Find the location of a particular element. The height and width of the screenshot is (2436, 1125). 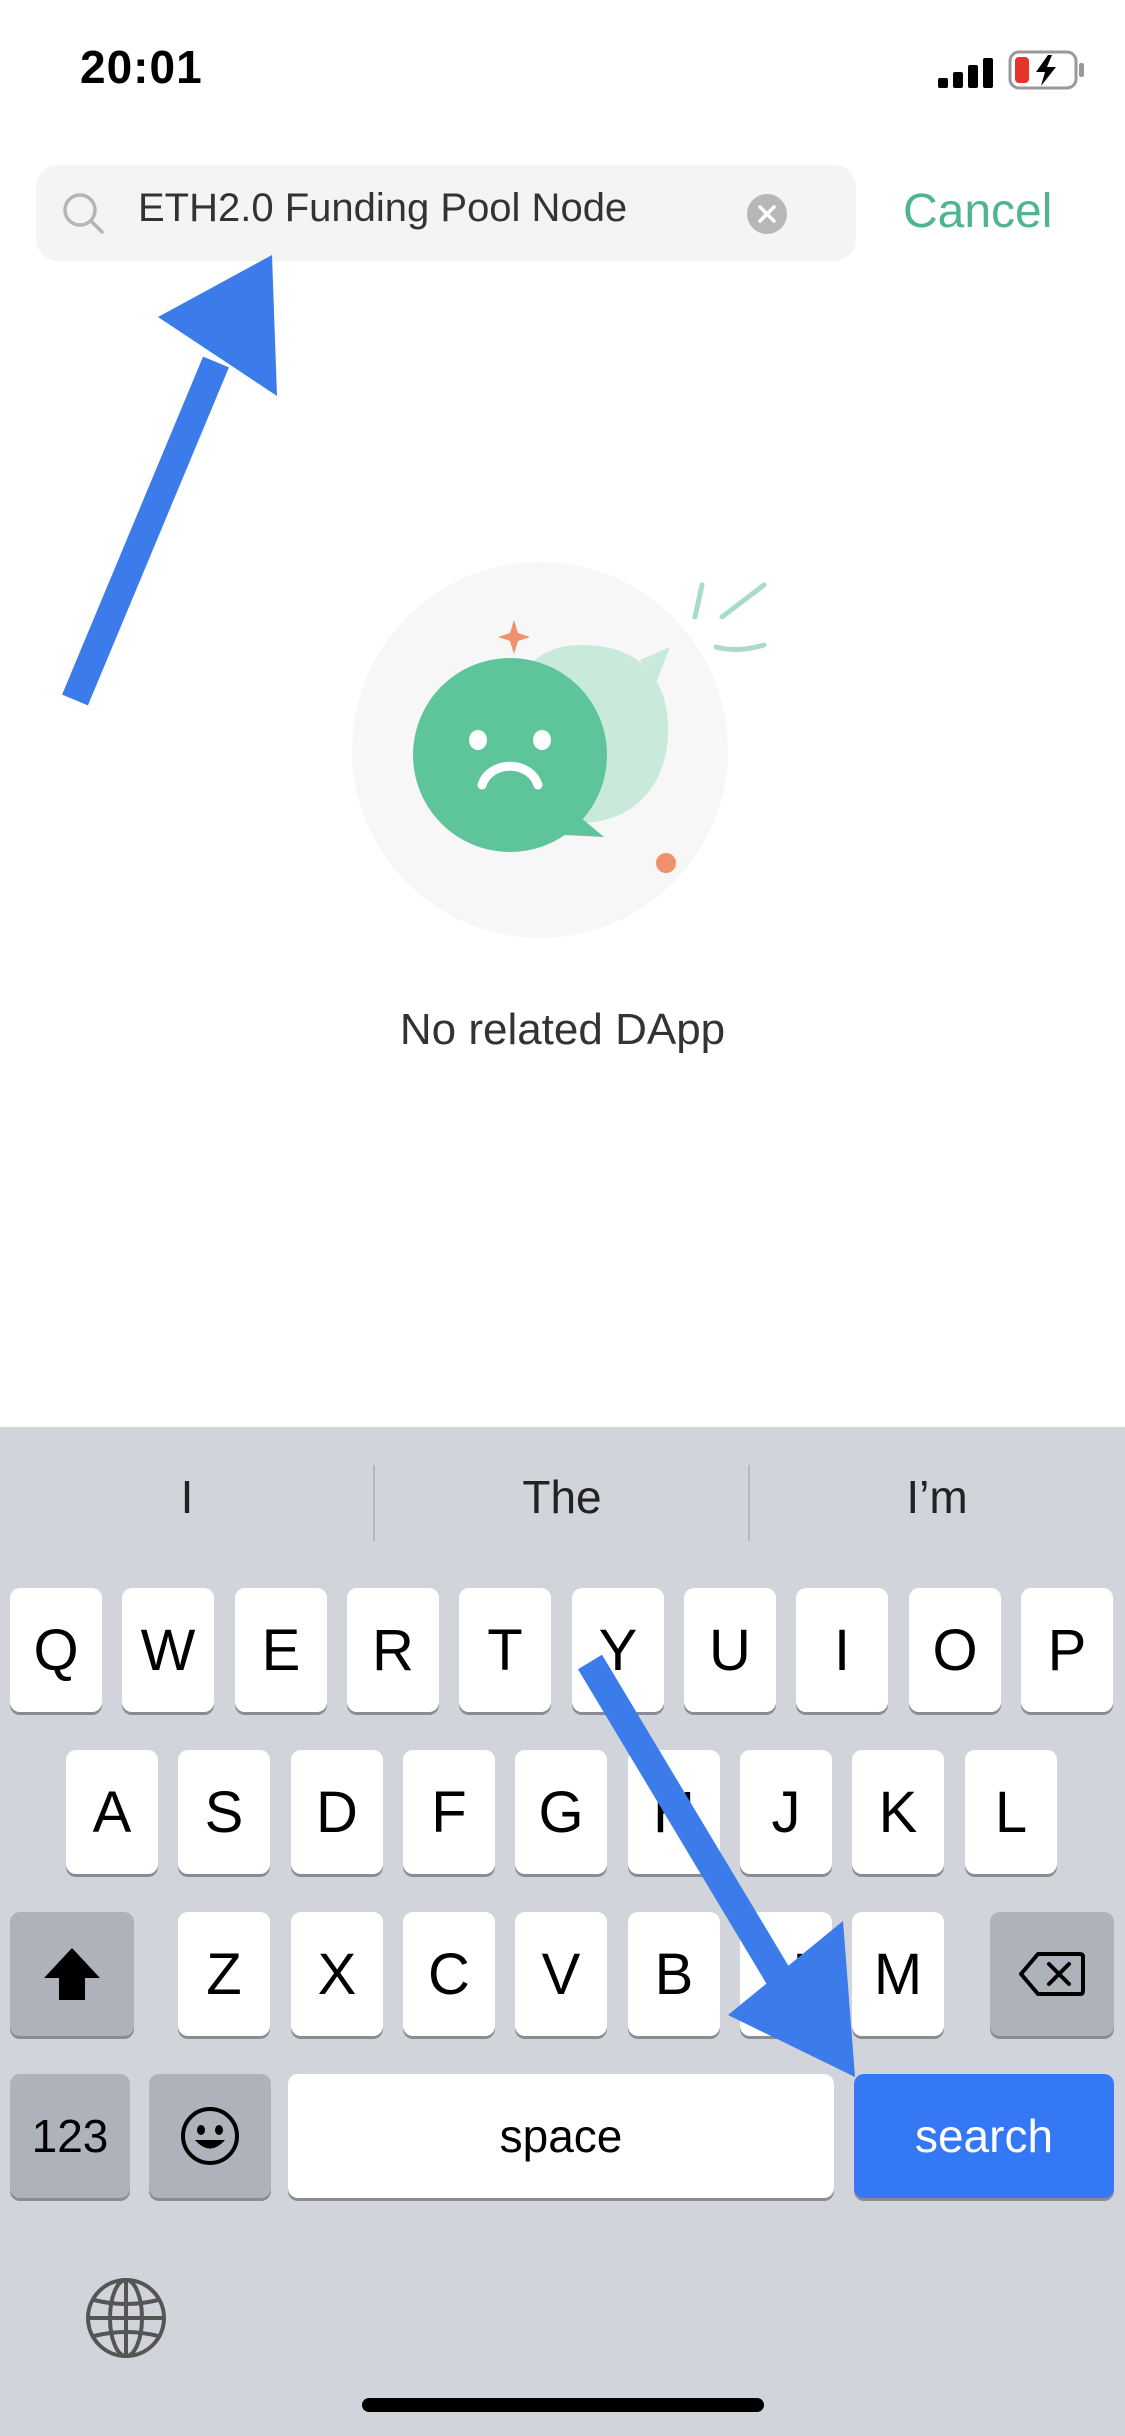

key-z: Z is located at coordinates (224, 1974).